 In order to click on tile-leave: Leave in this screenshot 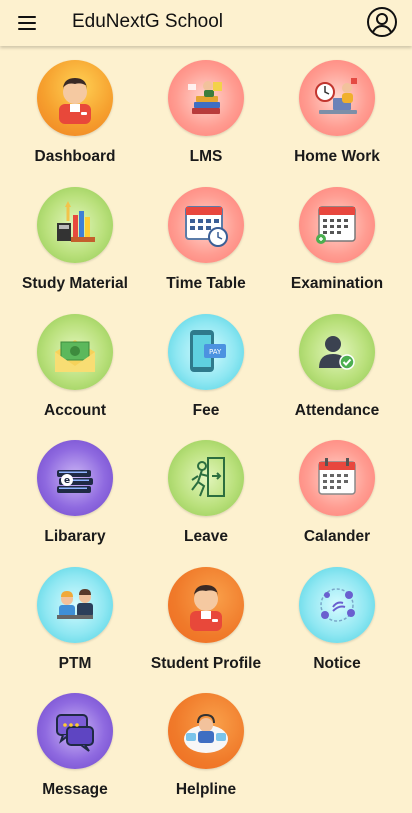, I will do `click(206, 500)`.